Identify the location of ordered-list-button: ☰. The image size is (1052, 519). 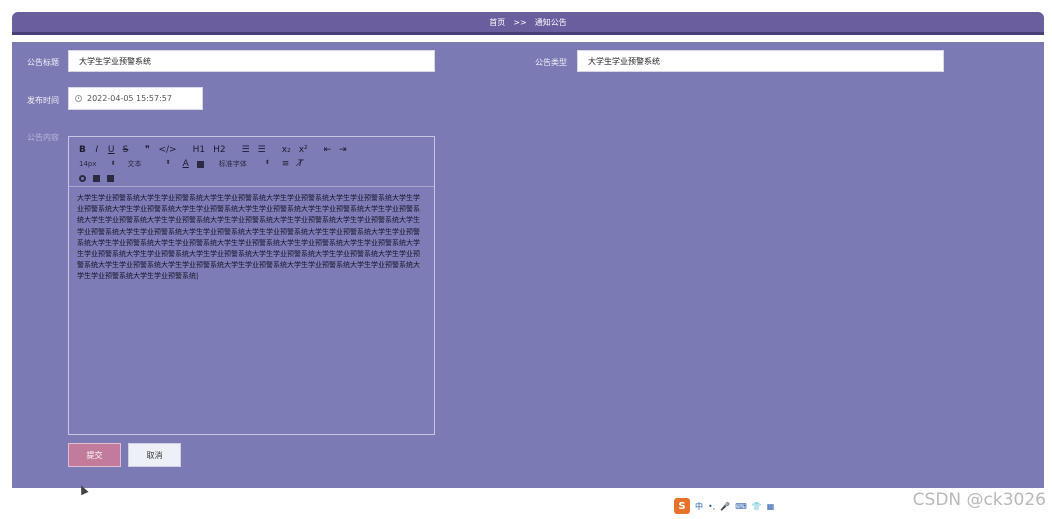
(246, 150).